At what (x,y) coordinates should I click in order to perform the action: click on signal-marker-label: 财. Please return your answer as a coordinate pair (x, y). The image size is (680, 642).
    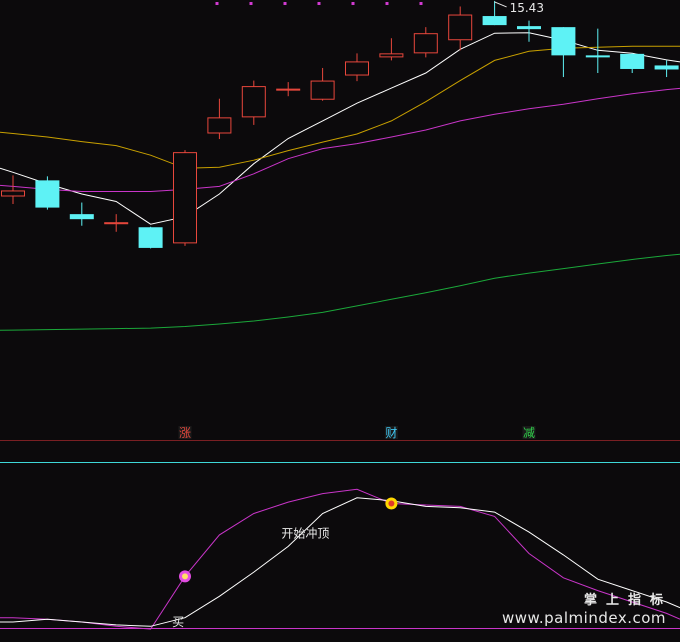
    Looking at the image, I should click on (391, 433).